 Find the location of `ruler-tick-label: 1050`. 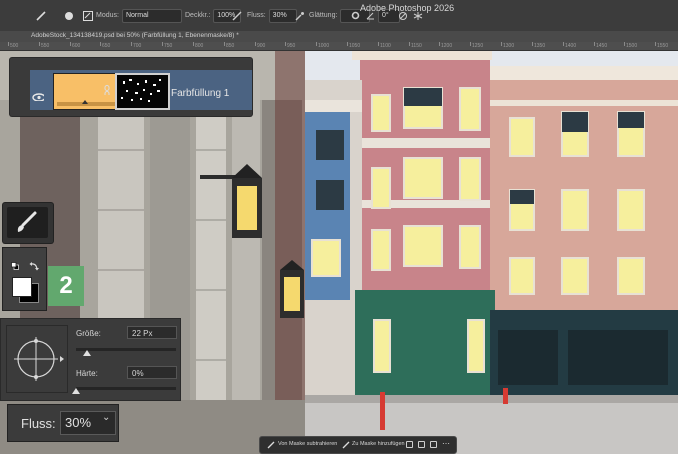

ruler-tick-label: 1050 is located at coordinates (355, 46).